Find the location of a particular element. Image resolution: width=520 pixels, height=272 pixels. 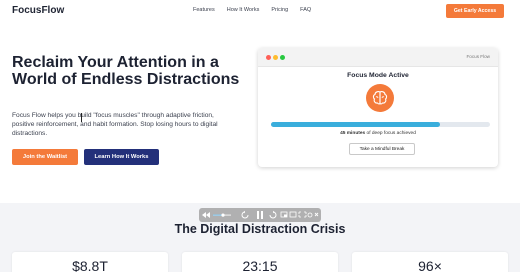

join-waitlist-button: Join the Waitlist is located at coordinates (45, 157).